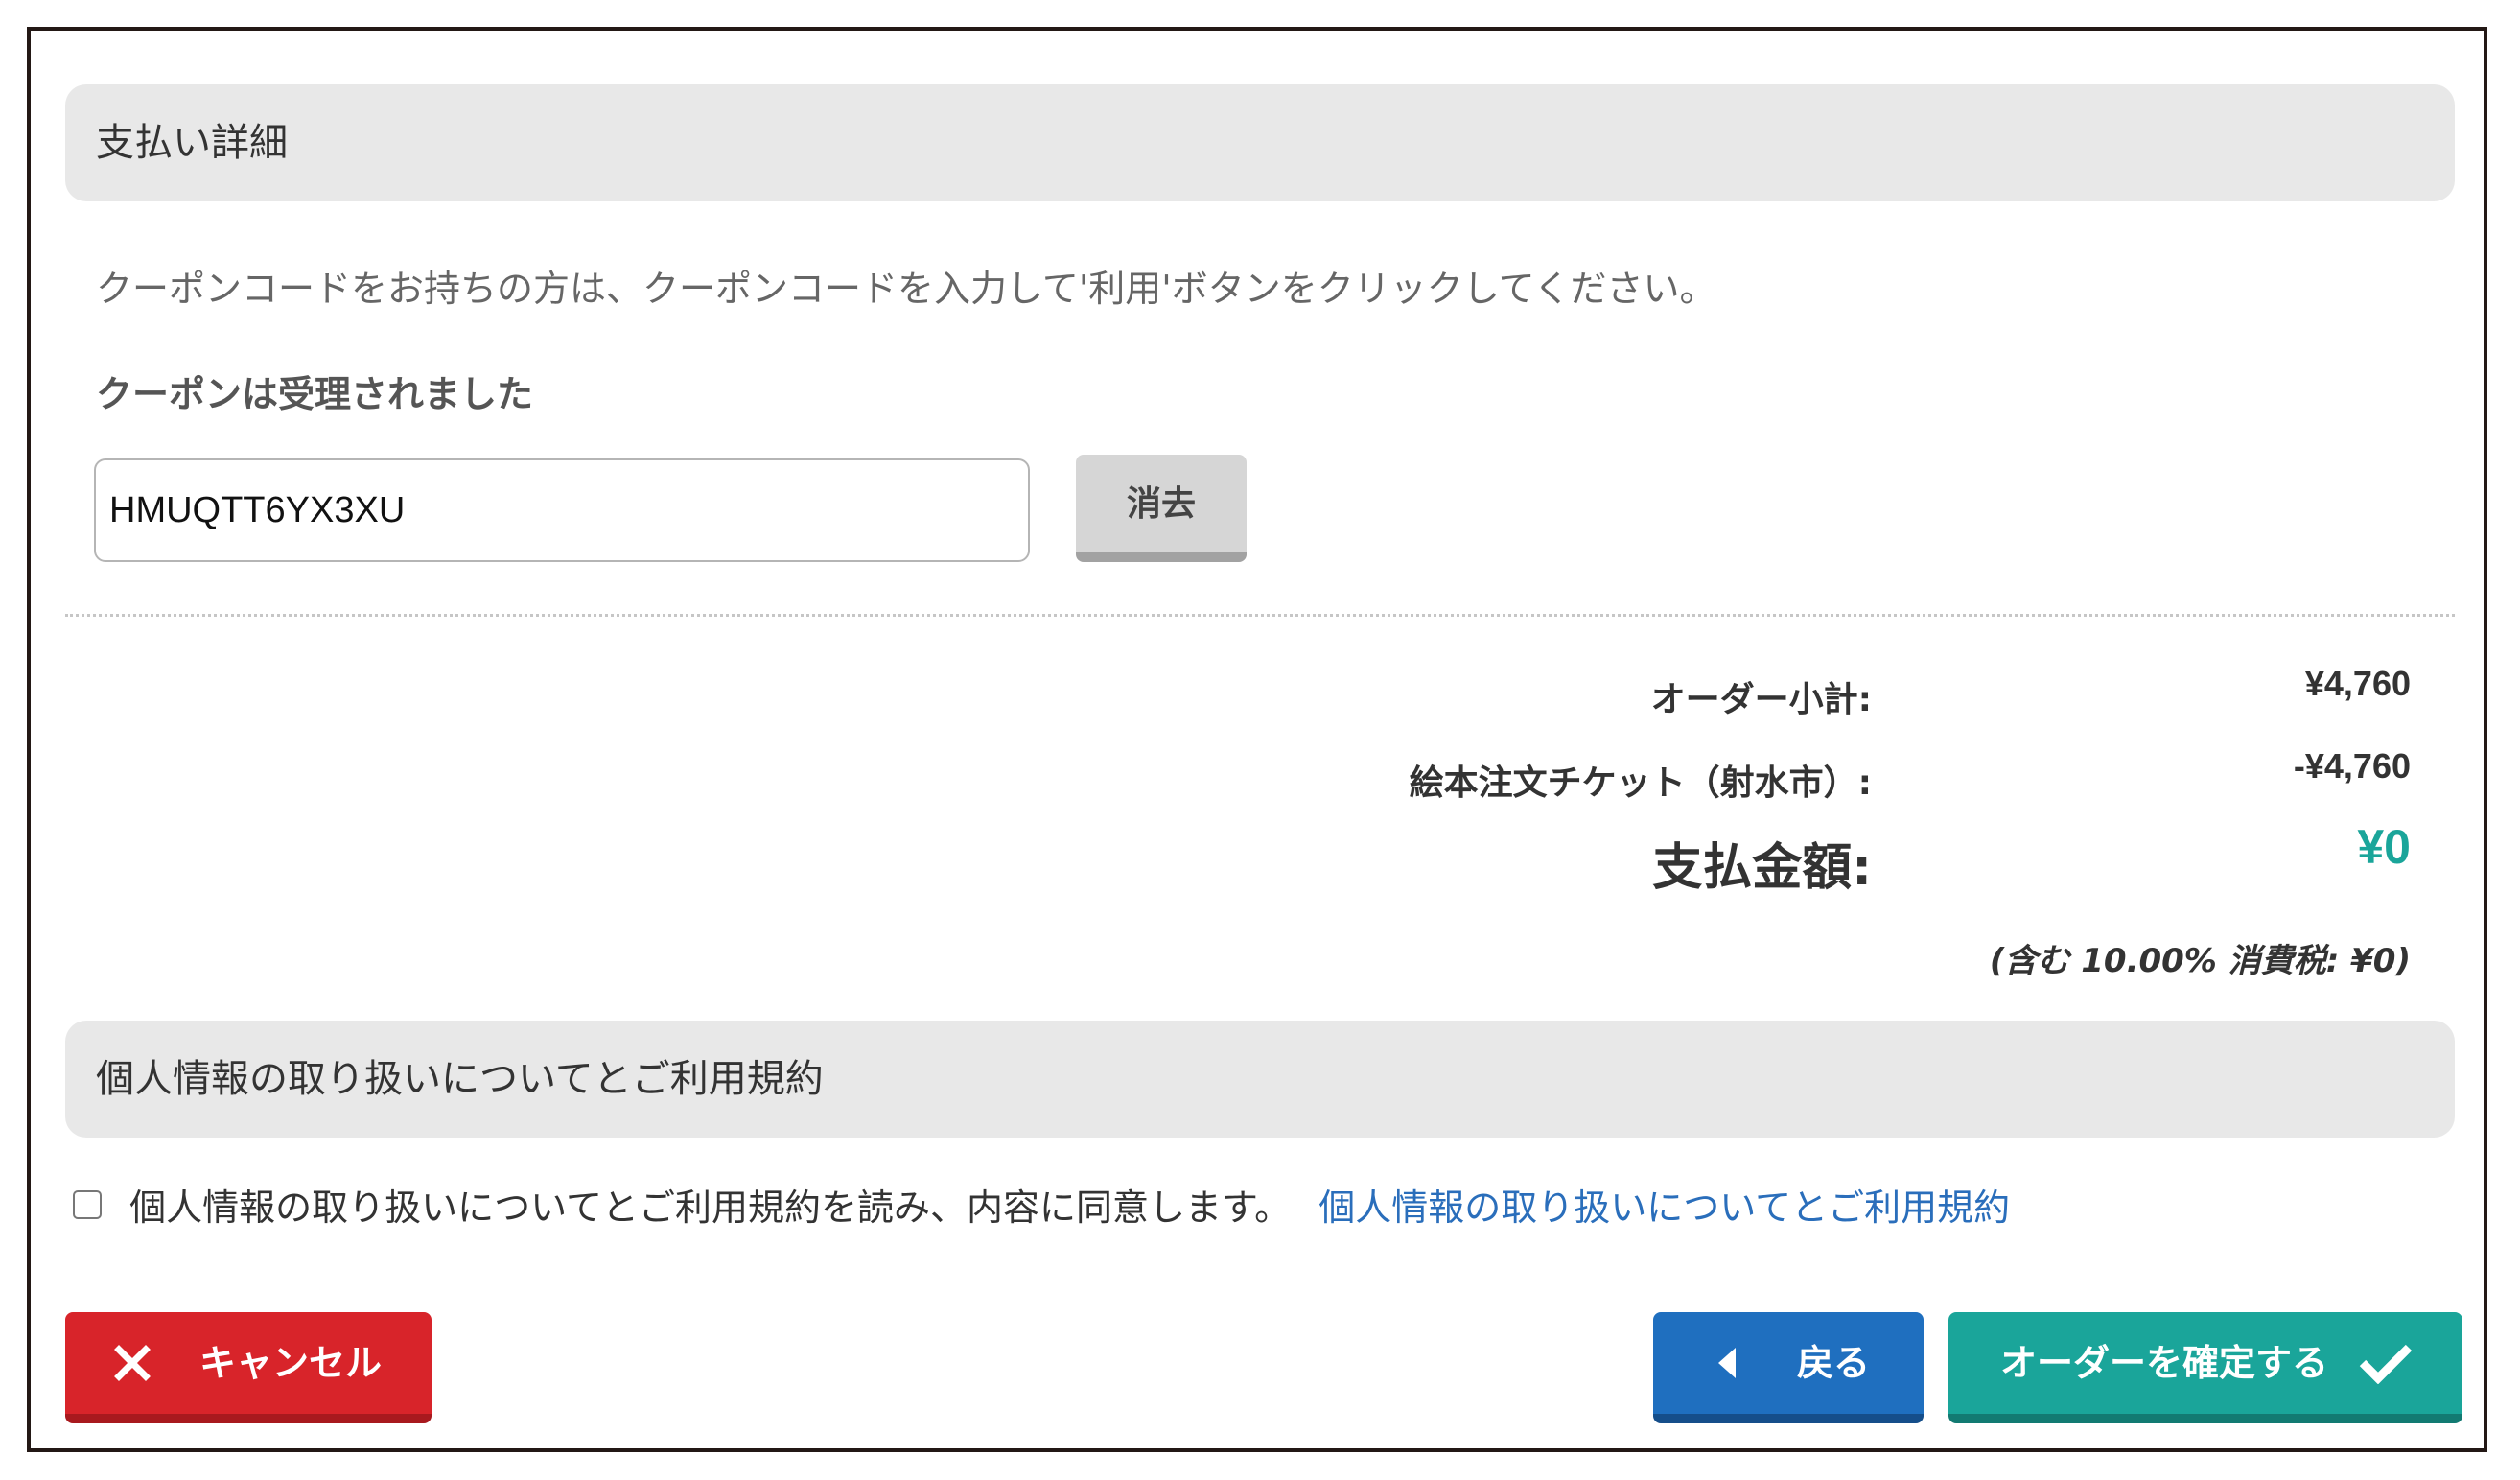 Image resolution: width=2520 pixels, height=1480 pixels. I want to click on coupon-code-input: HMUQTT6YX3XU, so click(562, 510).